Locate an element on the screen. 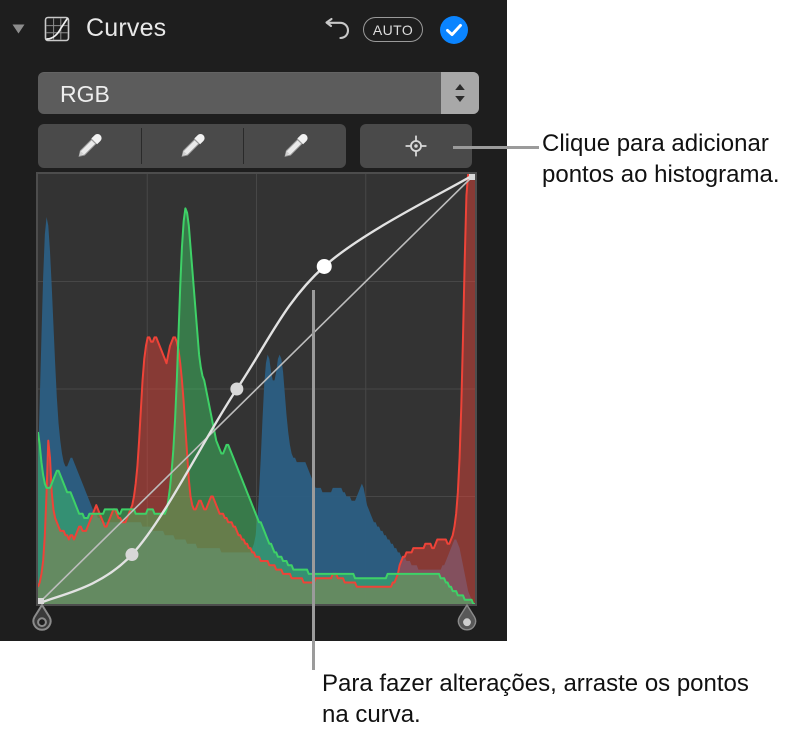 This screenshot has height=745, width=803. target-crosshair-icon is located at coordinates (416, 146).